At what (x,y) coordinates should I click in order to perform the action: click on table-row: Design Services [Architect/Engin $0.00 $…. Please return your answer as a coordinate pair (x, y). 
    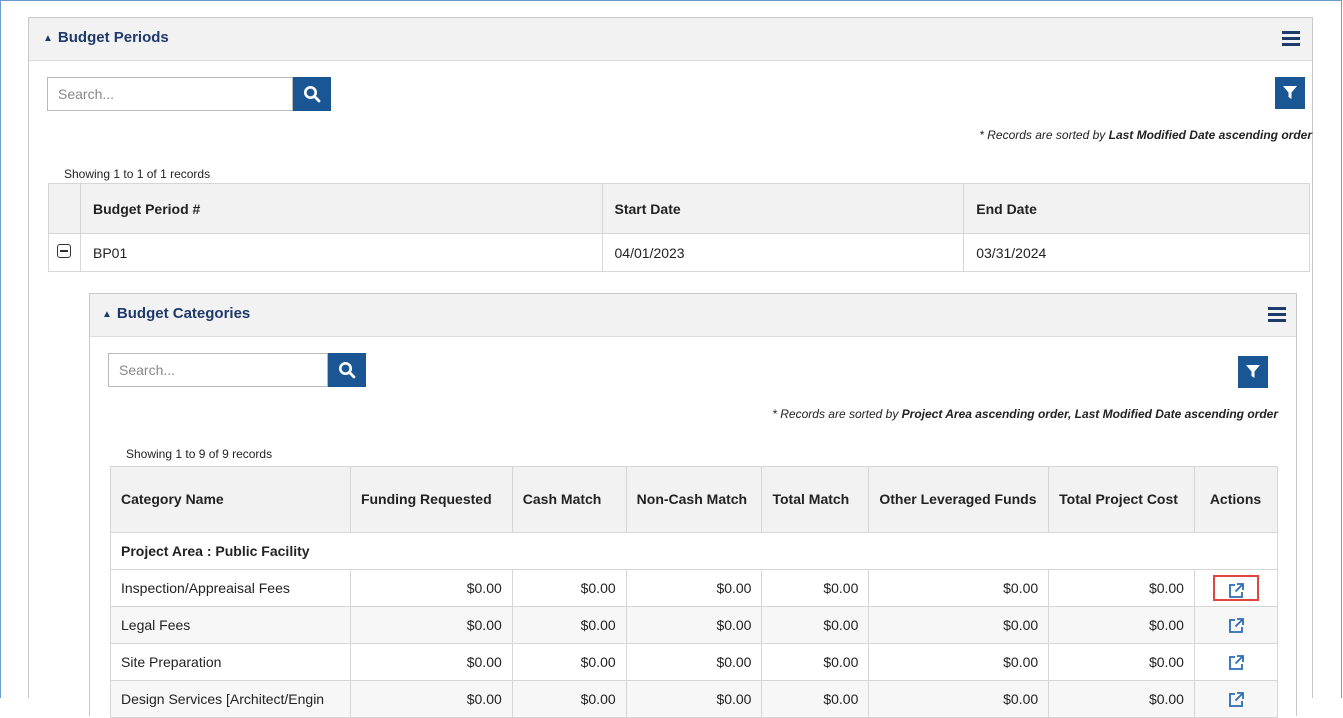
    Looking at the image, I should click on (694, 699).